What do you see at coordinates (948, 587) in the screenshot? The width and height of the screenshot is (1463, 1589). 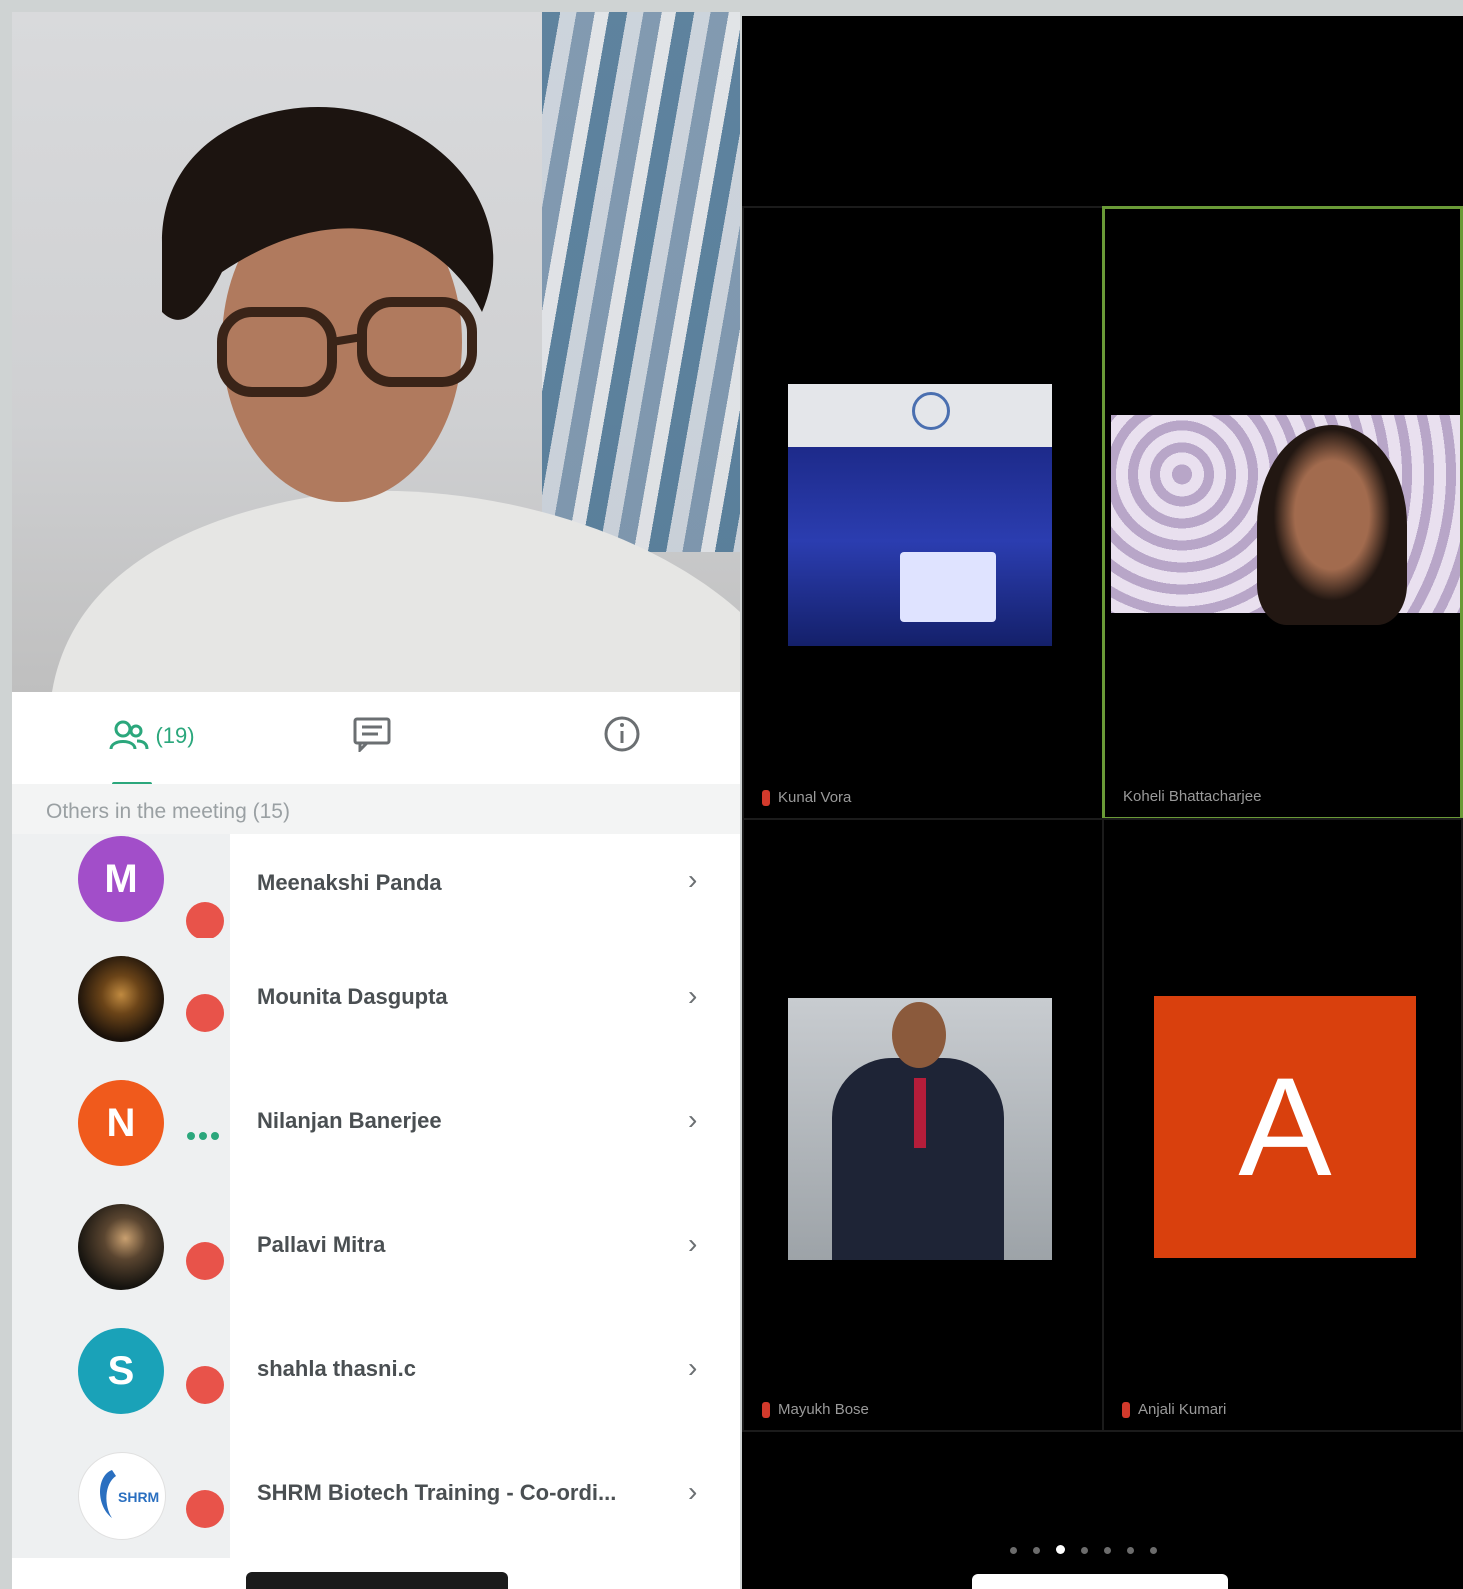 I see `podium` at bounding box center [948, 587].